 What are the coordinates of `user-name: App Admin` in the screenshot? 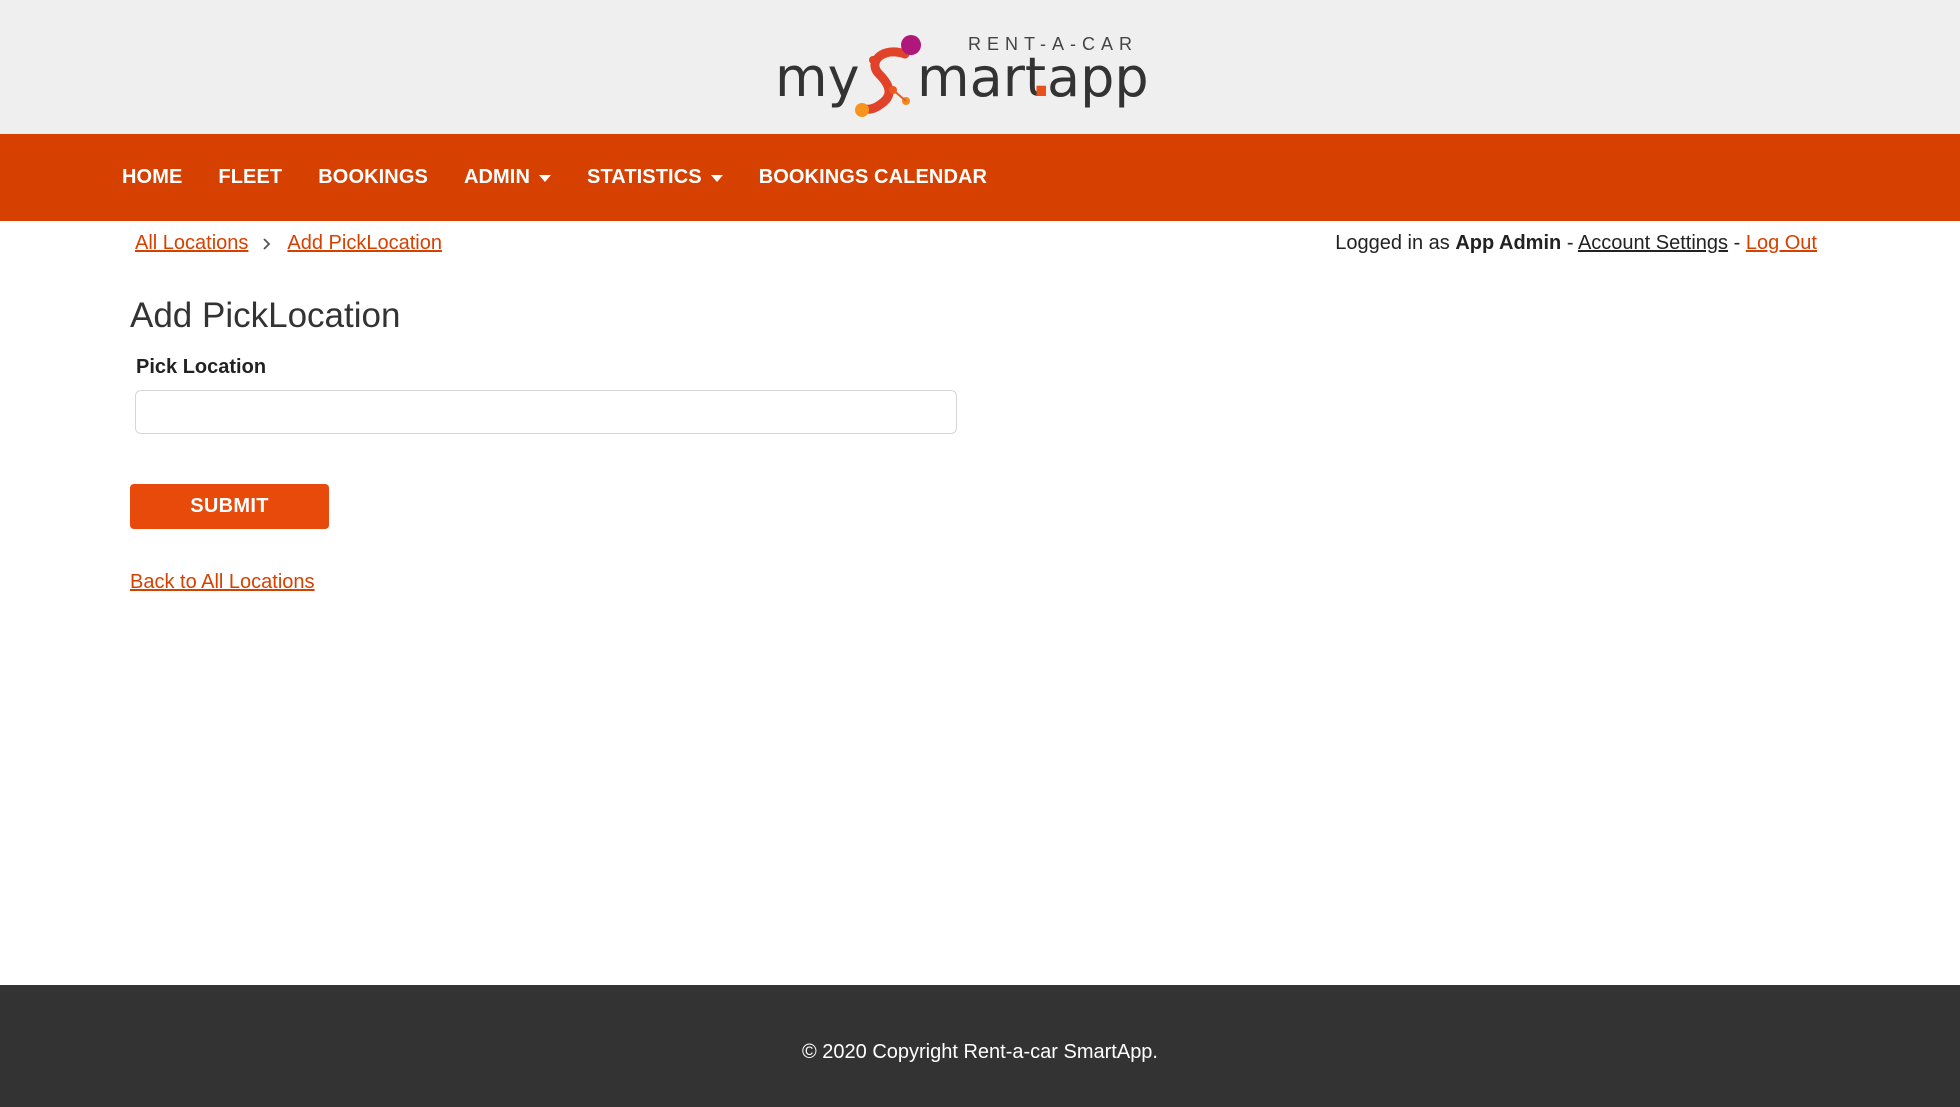 It's located at (1508, 243).